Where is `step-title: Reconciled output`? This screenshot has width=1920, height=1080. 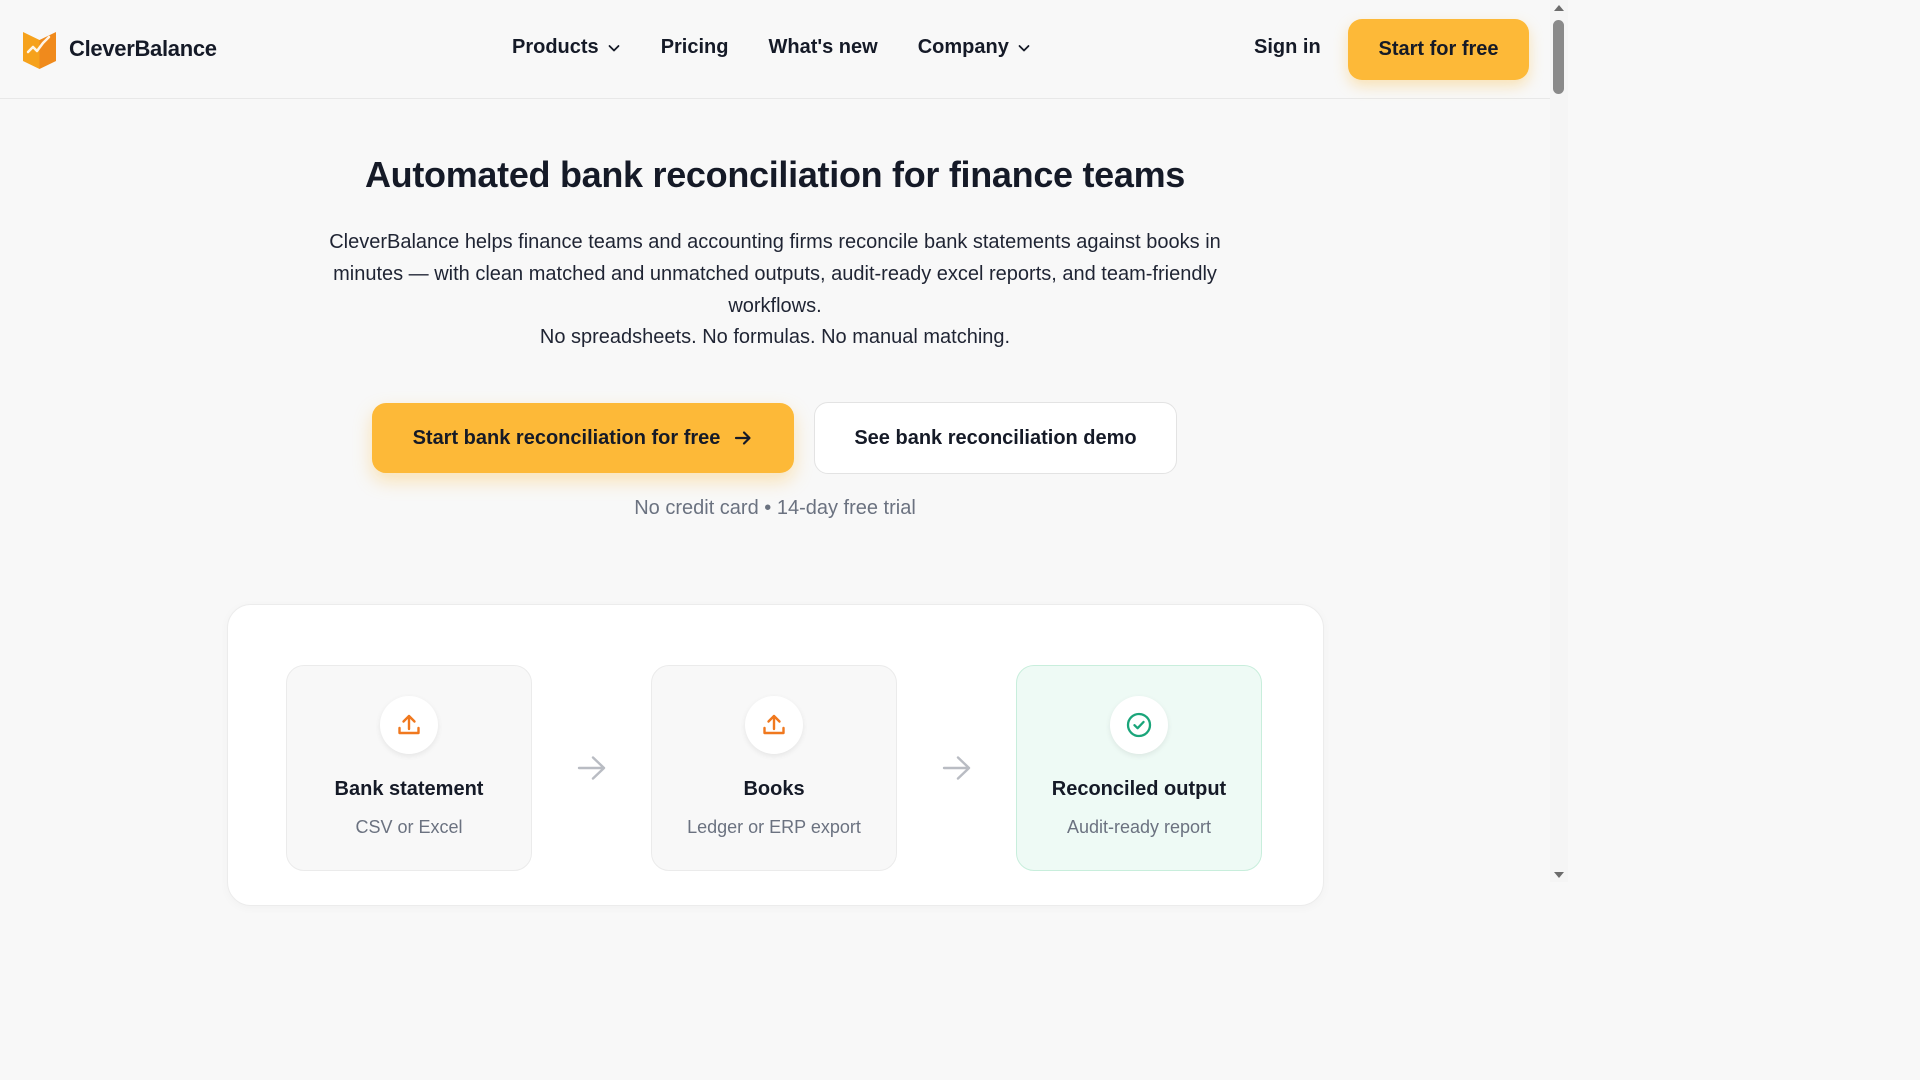 step-title: Reconciled output is located at coordinates (1139, 789).